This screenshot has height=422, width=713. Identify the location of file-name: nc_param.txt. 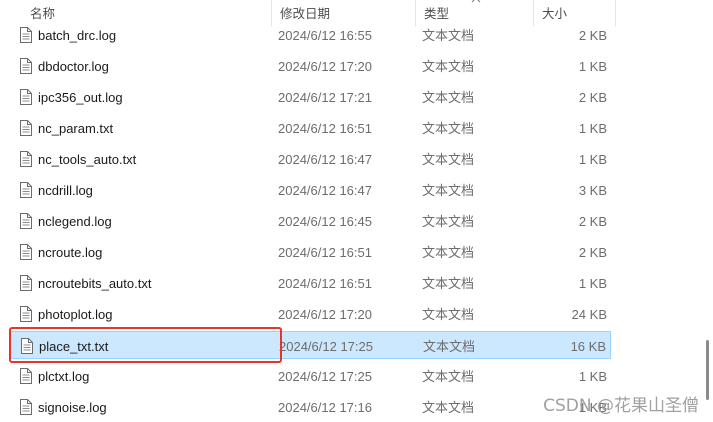
(76, 128).